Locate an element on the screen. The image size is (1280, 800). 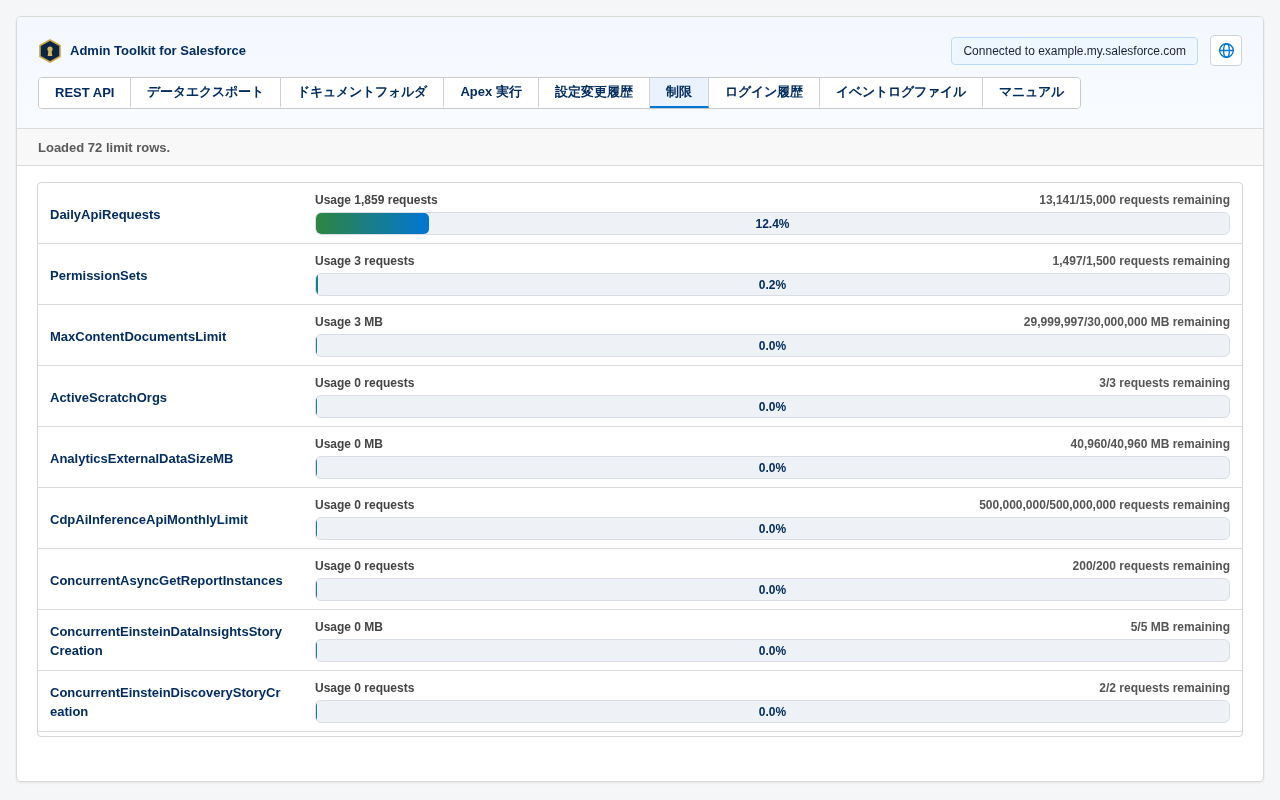
usage-percent: 0.2% is located at coordinates (772, 284).